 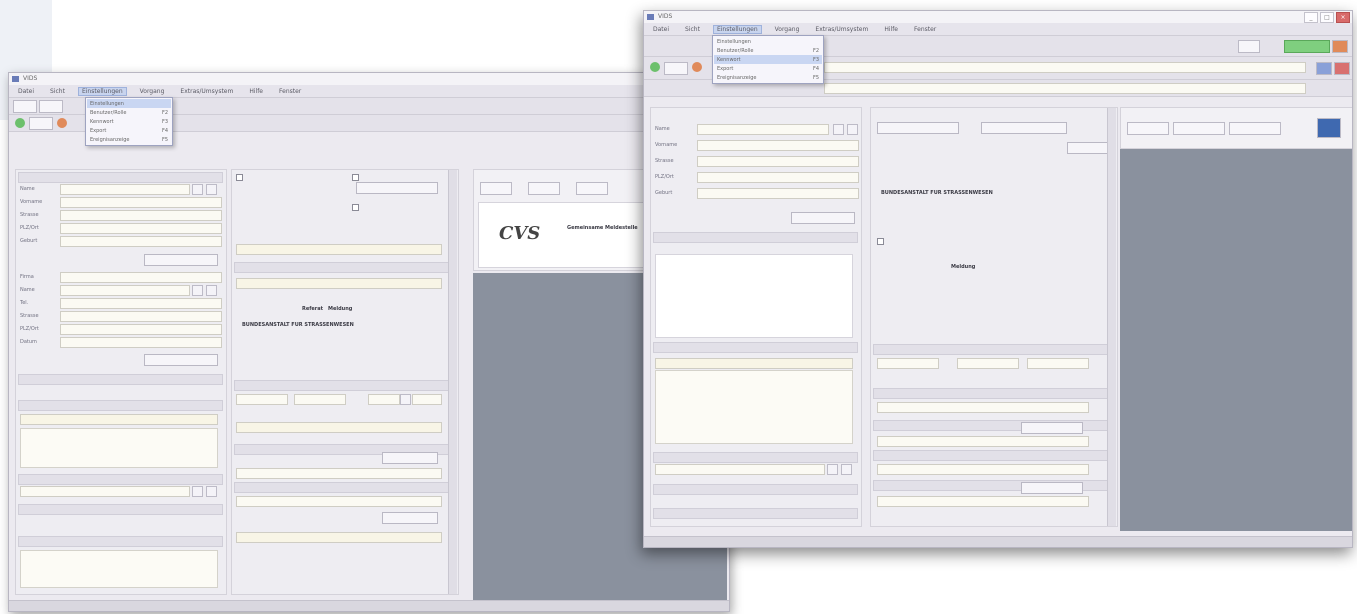 What do you see at coordinates (141, 303) in the screenshot?
I see `phone-field` at bounding box center [141, 303].